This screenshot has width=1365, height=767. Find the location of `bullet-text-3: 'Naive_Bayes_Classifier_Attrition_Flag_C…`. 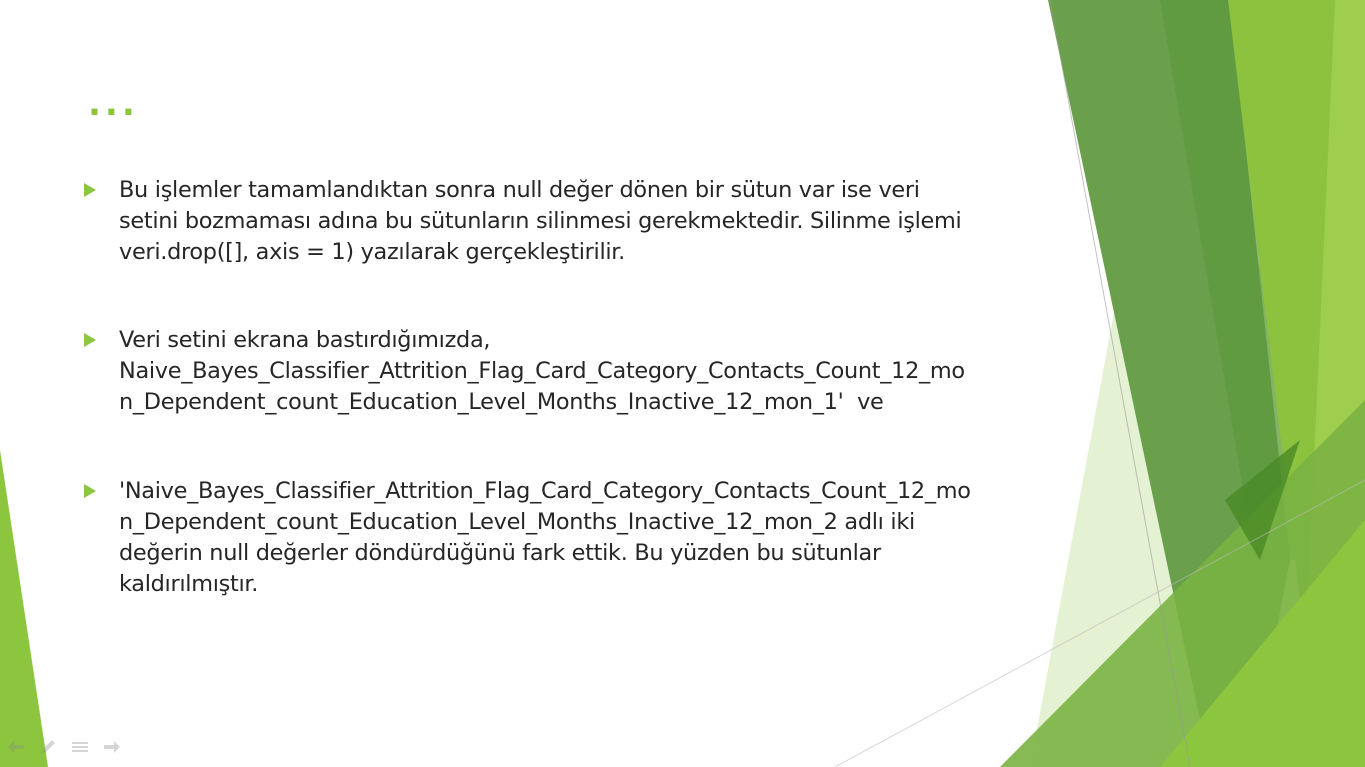

bullet-text-3: 'Naive_Bayes_Classifier_Attrition_Flag_C… is located at coordinates (575, 538).